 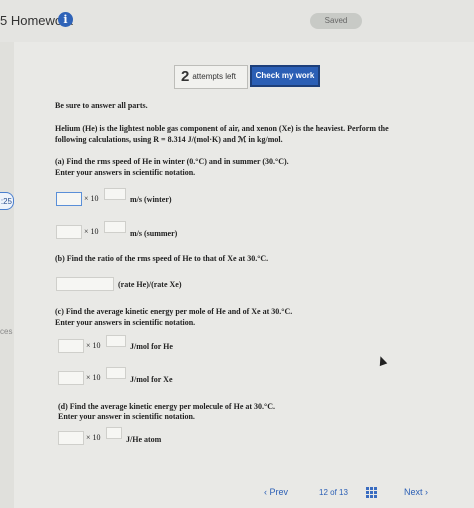 What do you see at coordinates (7, 331) in the screenshot?
I see `sidebar-tab-label: ces` at bounding box center [7, 331].